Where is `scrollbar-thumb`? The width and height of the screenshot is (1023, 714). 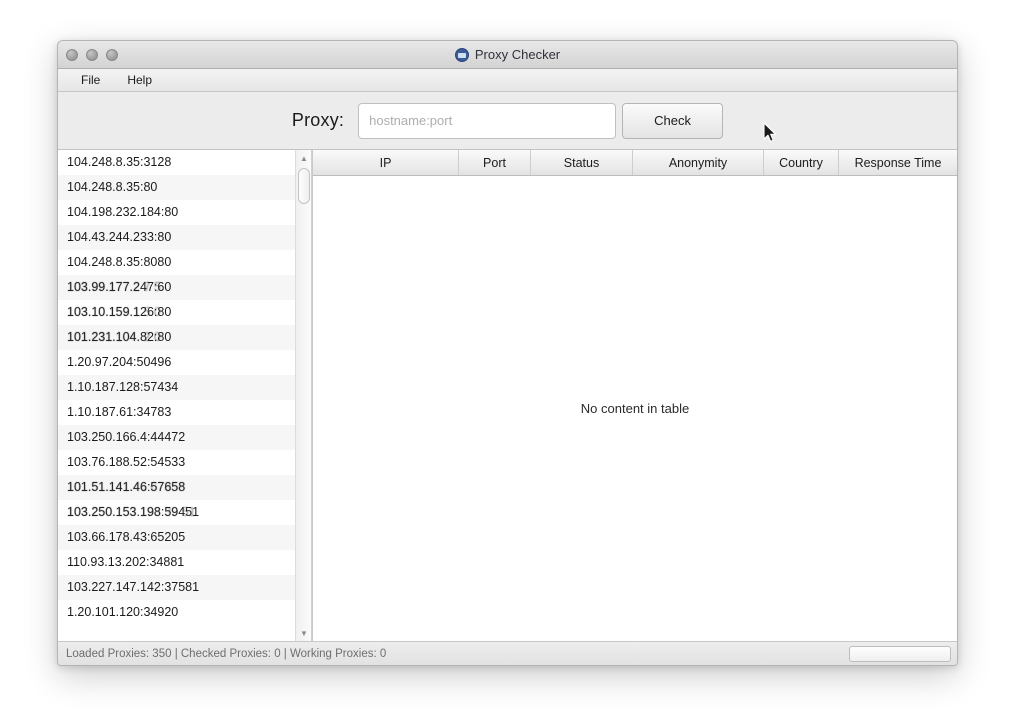
scrollbar-thumb is located at coordinates (304, 186).